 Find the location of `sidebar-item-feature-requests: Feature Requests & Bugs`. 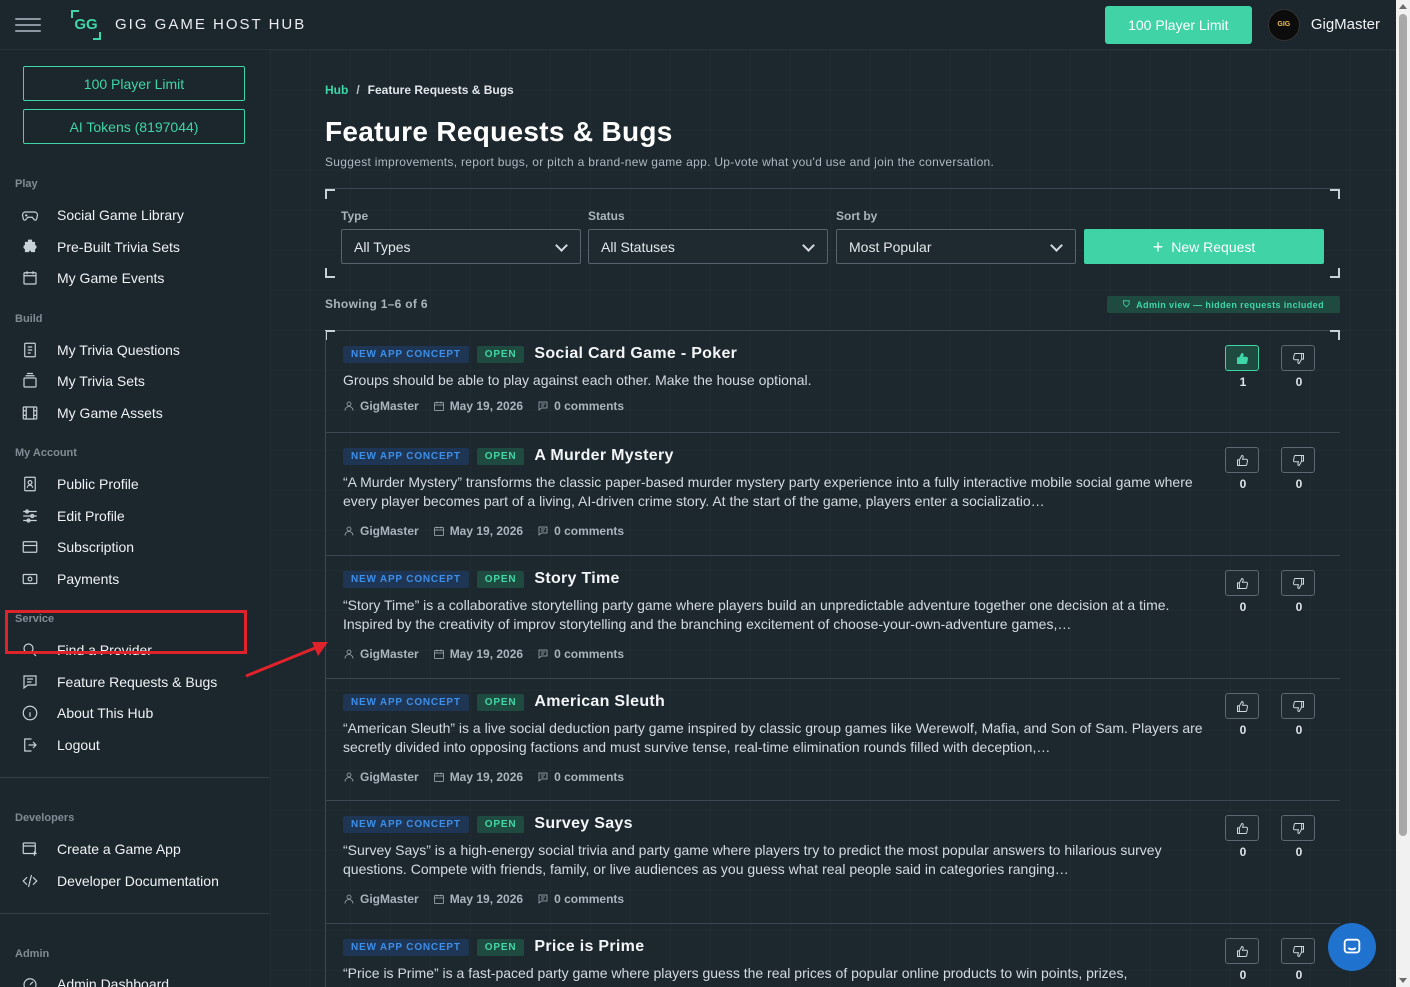

sidebar-item-feature-requests: Feature Requests & Bugs is located at coordinates (118, 682).